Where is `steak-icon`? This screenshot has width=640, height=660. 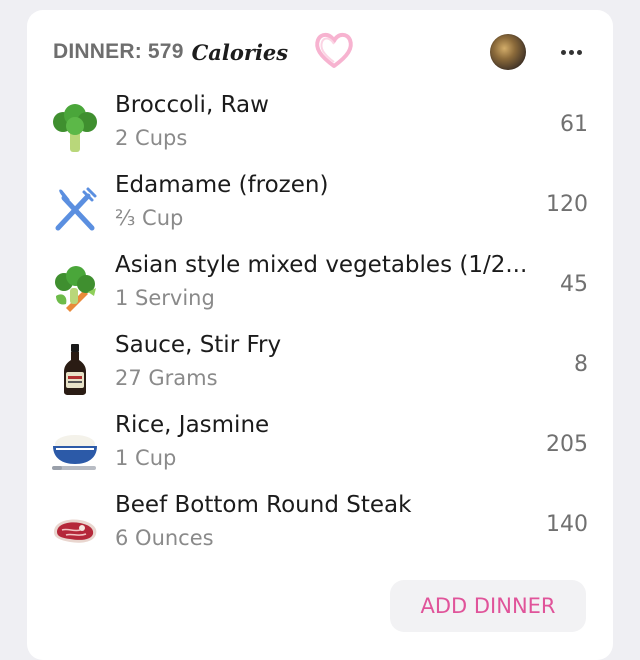
steak-icon is located at coordinates (75, 531).